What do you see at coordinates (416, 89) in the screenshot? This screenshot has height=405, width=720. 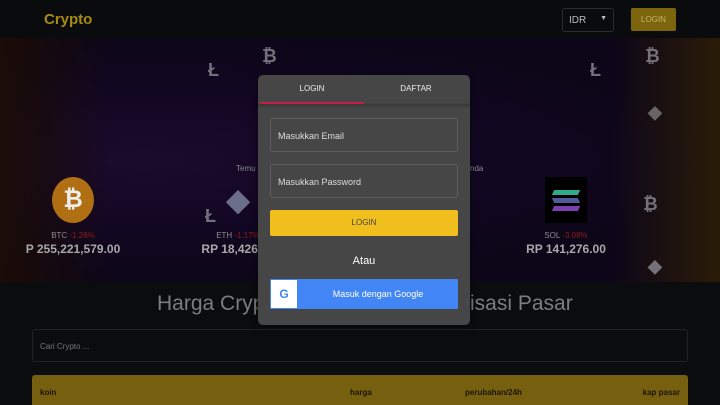 I see `tab-daftar: DAFTAR` at bounding box center [416, 89].